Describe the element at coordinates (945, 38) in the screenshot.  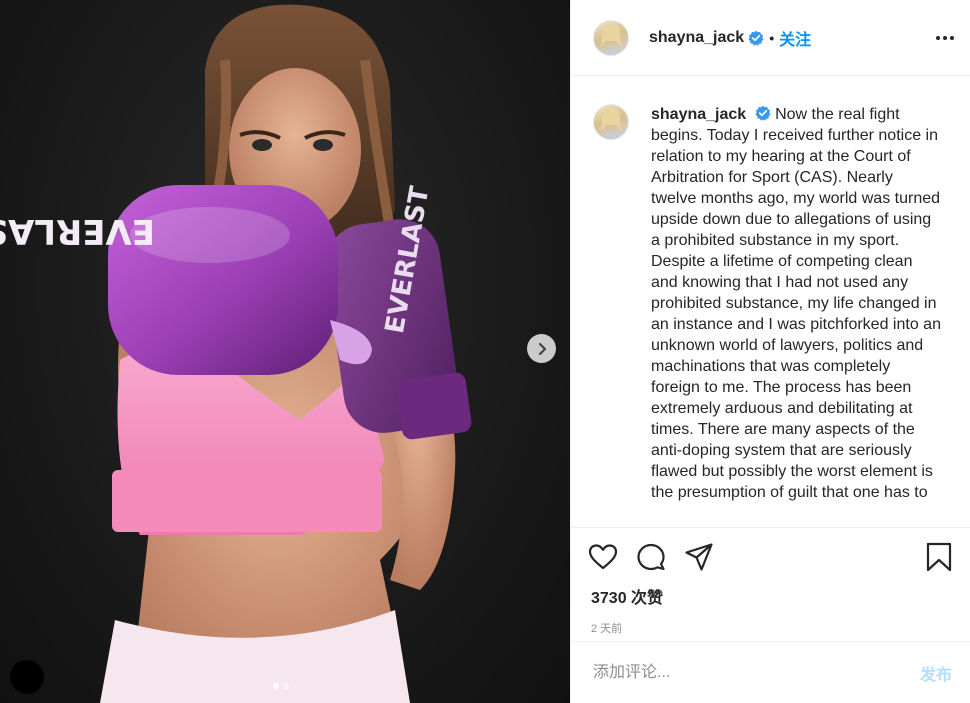
I see `more-options-icon` at that location.